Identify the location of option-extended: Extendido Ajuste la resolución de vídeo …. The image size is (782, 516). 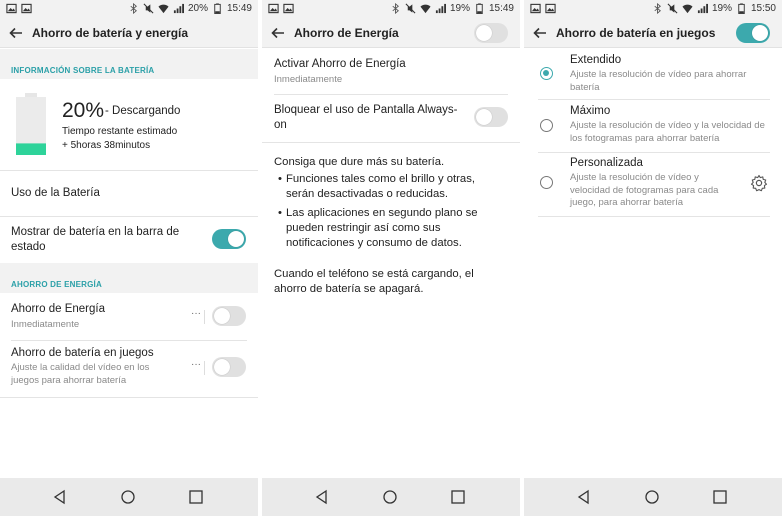
(653, 74).